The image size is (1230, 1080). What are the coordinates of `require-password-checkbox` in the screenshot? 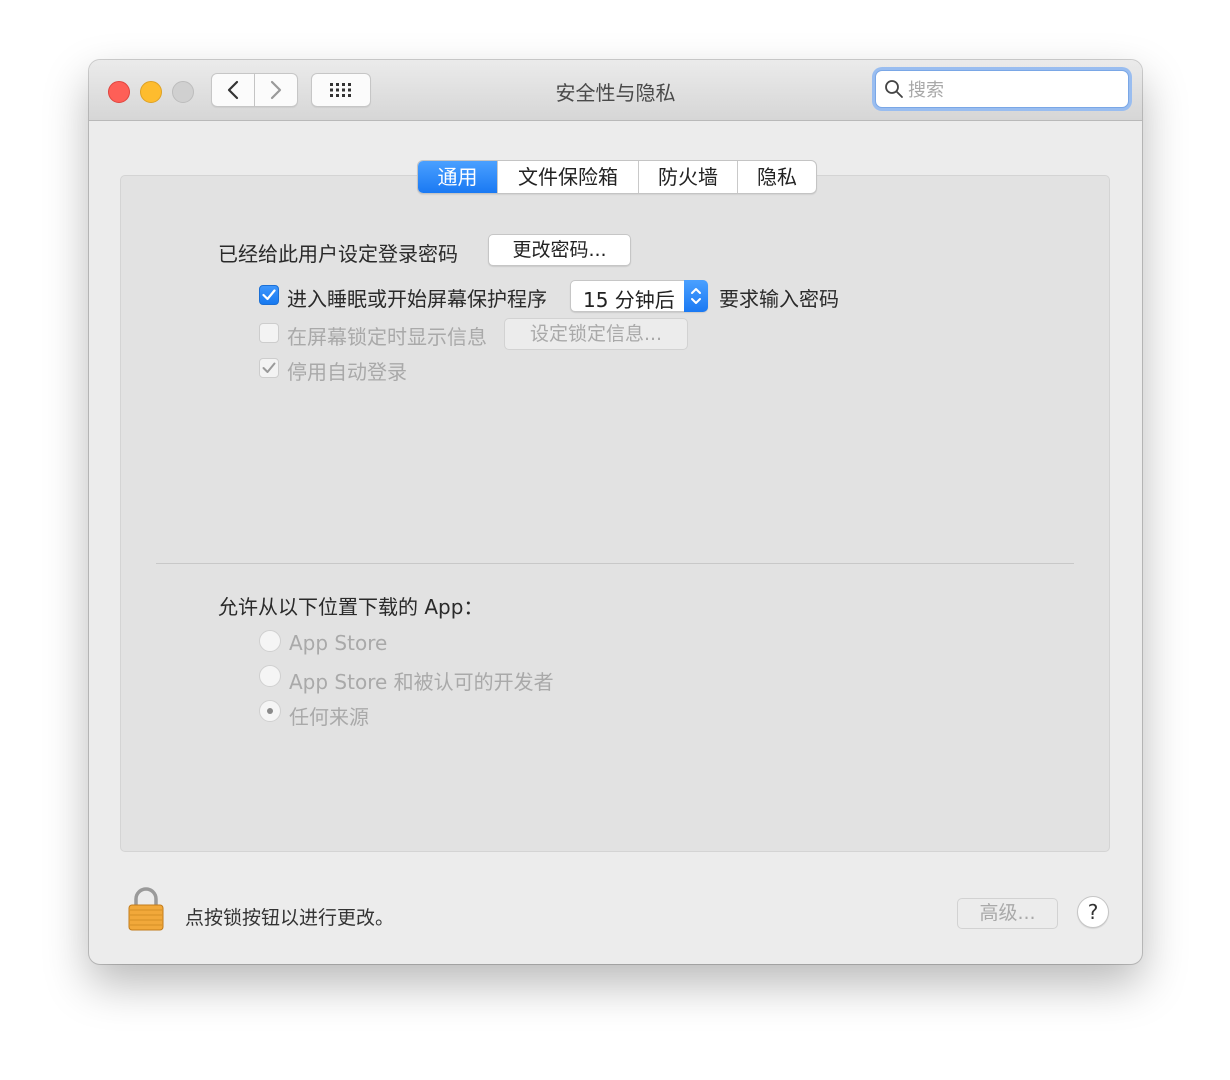 It's located at (269, 295).